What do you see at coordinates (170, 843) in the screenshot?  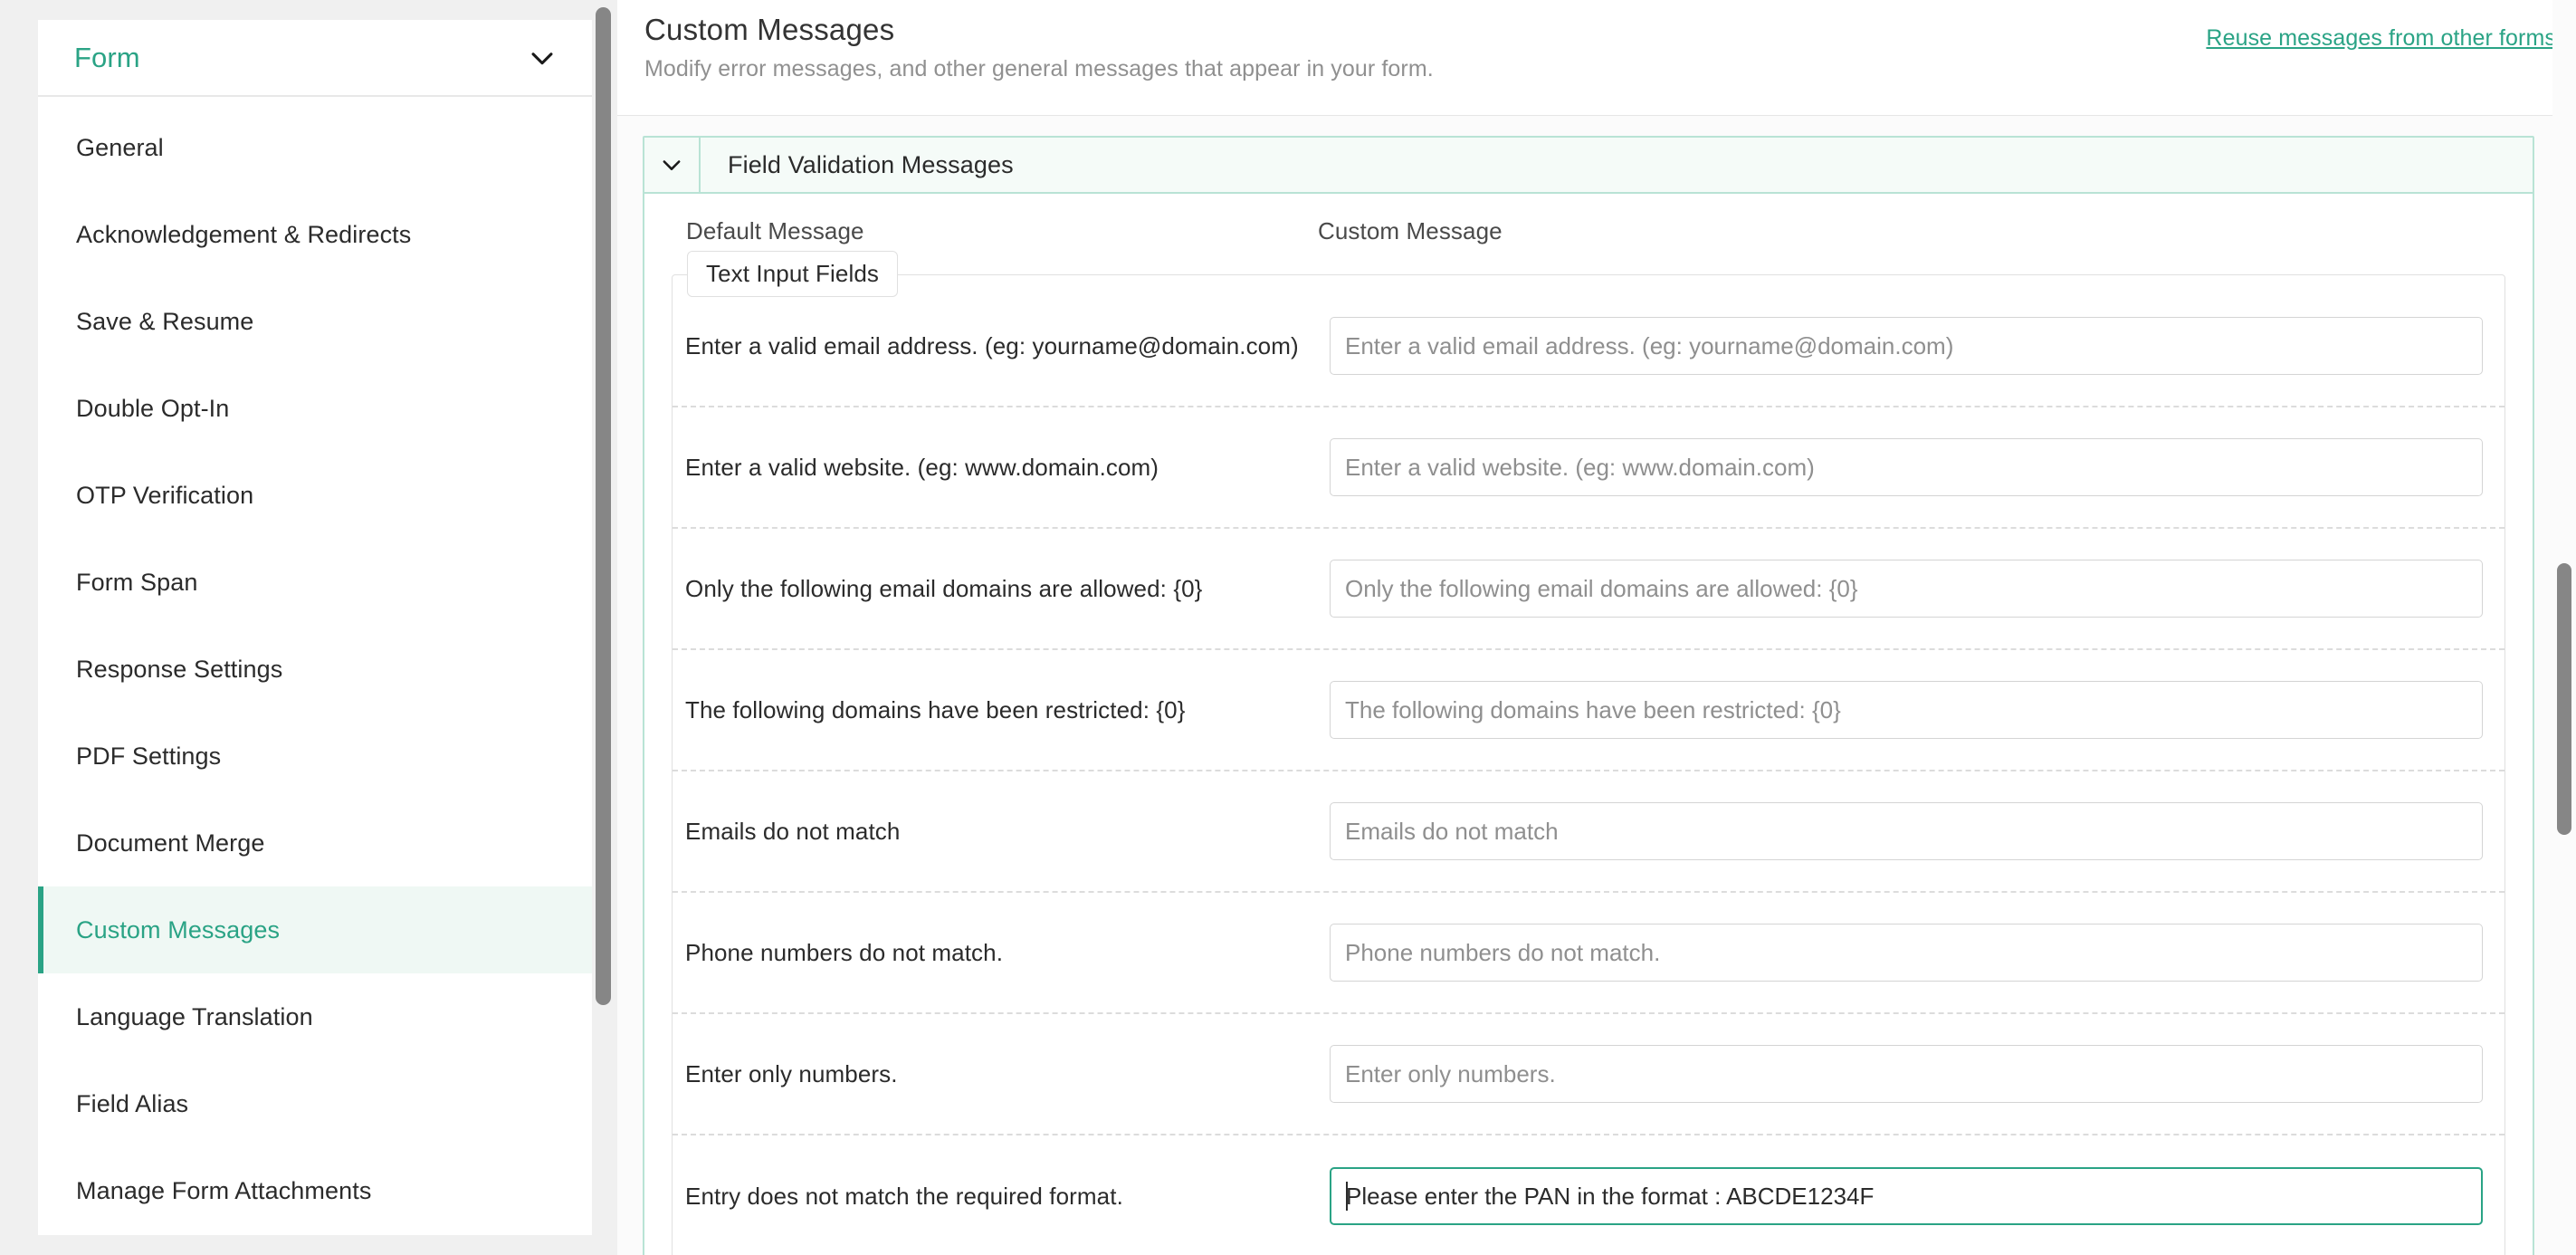 I see `sidebar-item-label: Document Merge` at bounding box center [170, 843].